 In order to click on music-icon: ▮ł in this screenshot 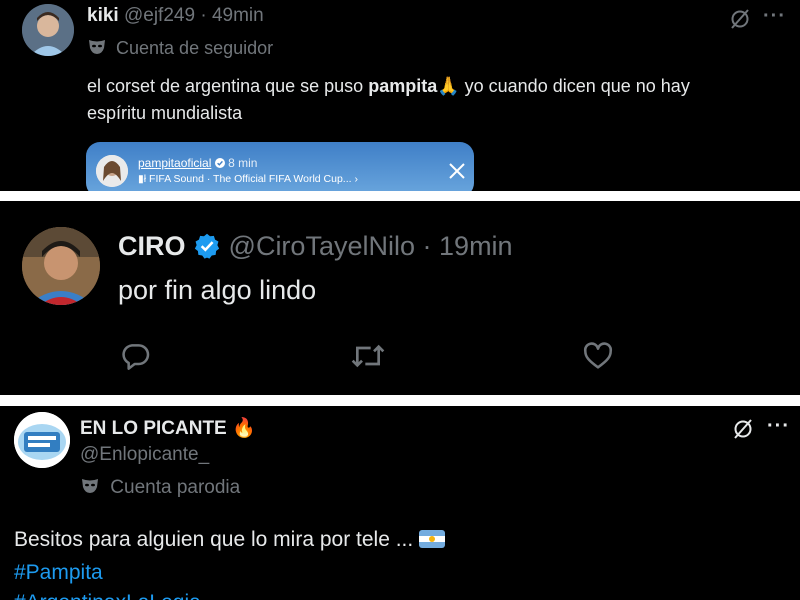, I will do `click(142, 179)`.